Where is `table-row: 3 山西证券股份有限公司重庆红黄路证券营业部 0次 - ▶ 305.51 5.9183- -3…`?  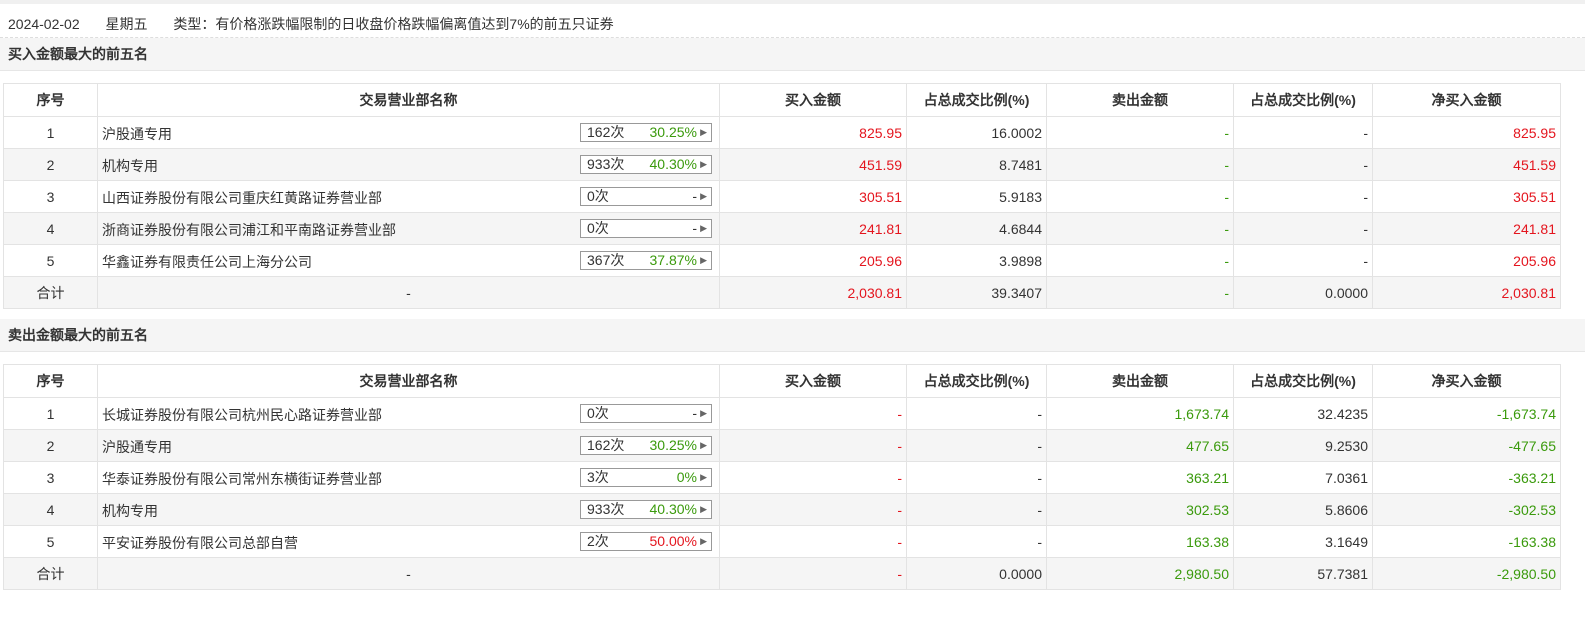
table-row: 3 山西证券股份有限公司重庆红黄路证券营业部 0次 - ▶ 305.51 5.9183- -3… is located at coordinates (782, 196).